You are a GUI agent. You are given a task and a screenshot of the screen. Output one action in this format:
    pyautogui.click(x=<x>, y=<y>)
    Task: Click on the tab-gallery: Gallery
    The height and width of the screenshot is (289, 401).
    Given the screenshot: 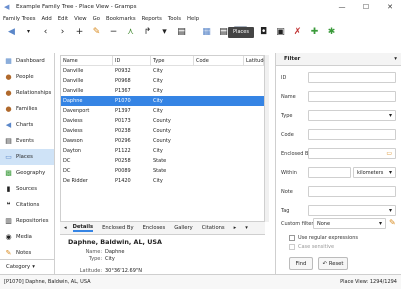 What is the action you would take?
    pyautogui.click(x=183, y=228)
    